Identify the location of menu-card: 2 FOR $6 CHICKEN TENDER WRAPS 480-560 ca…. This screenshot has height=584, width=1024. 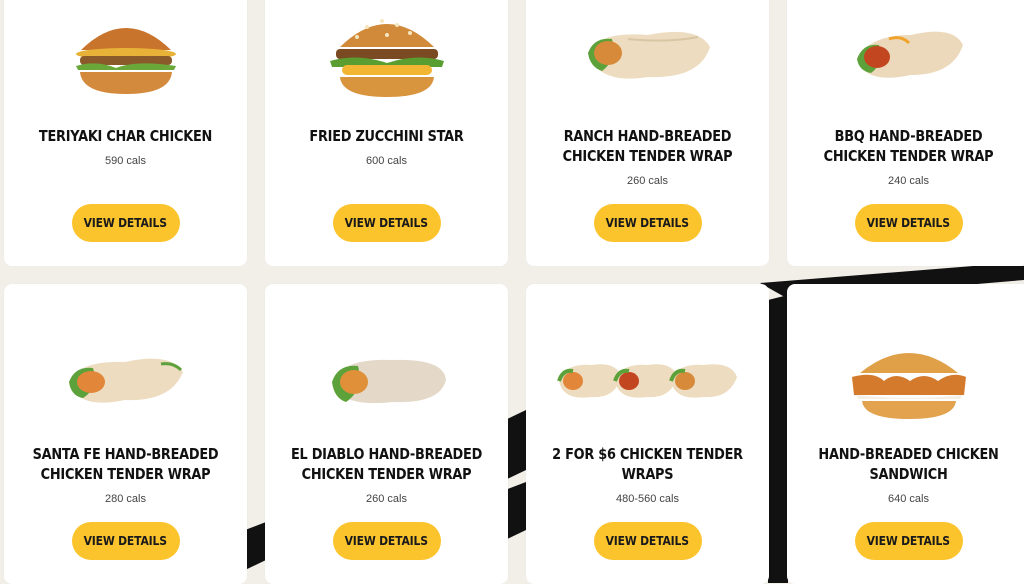
(647, 434).